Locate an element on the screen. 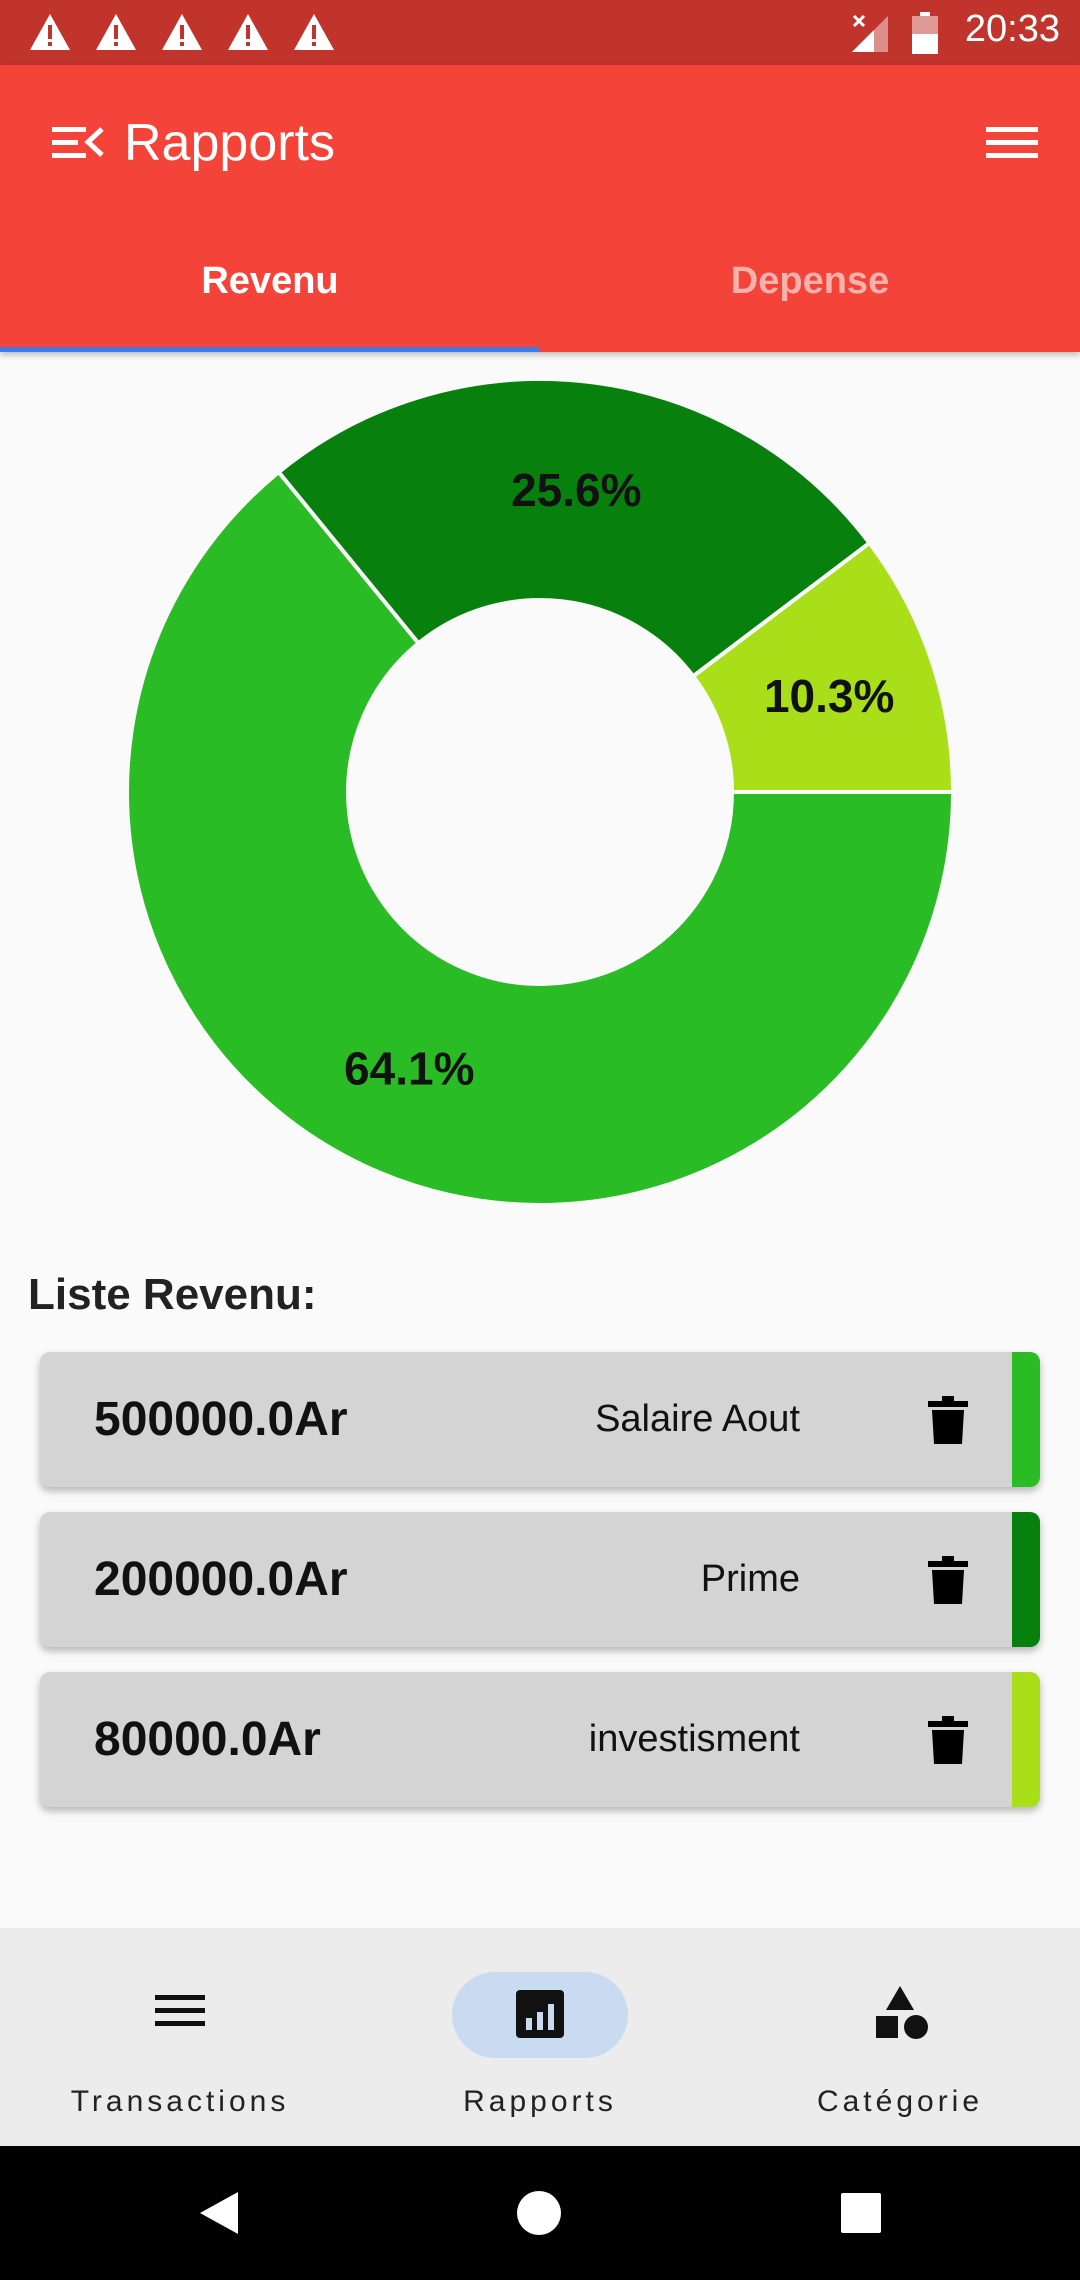  hamburger-menu-icon is located at coordinates (1012, 143).